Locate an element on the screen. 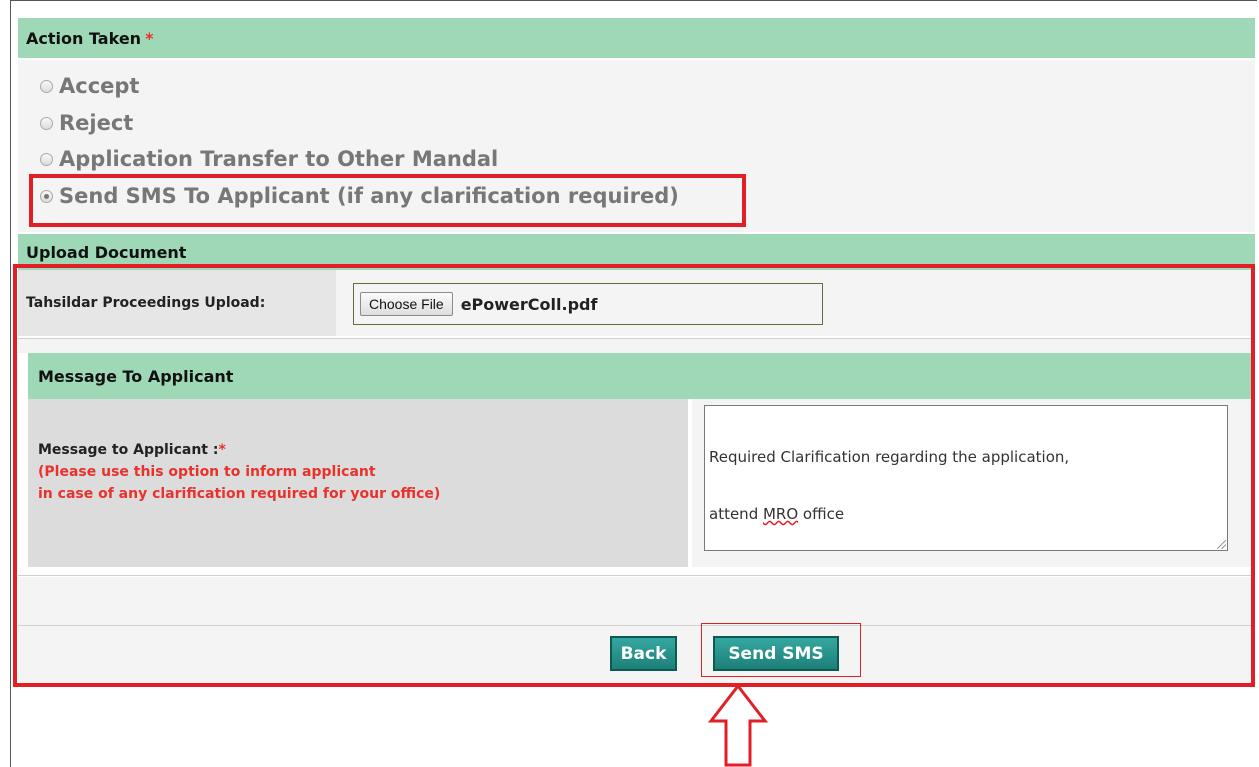 This screenshot has width=1259, height=767. radio-reject: Reject is located at coordinates (86, 123).